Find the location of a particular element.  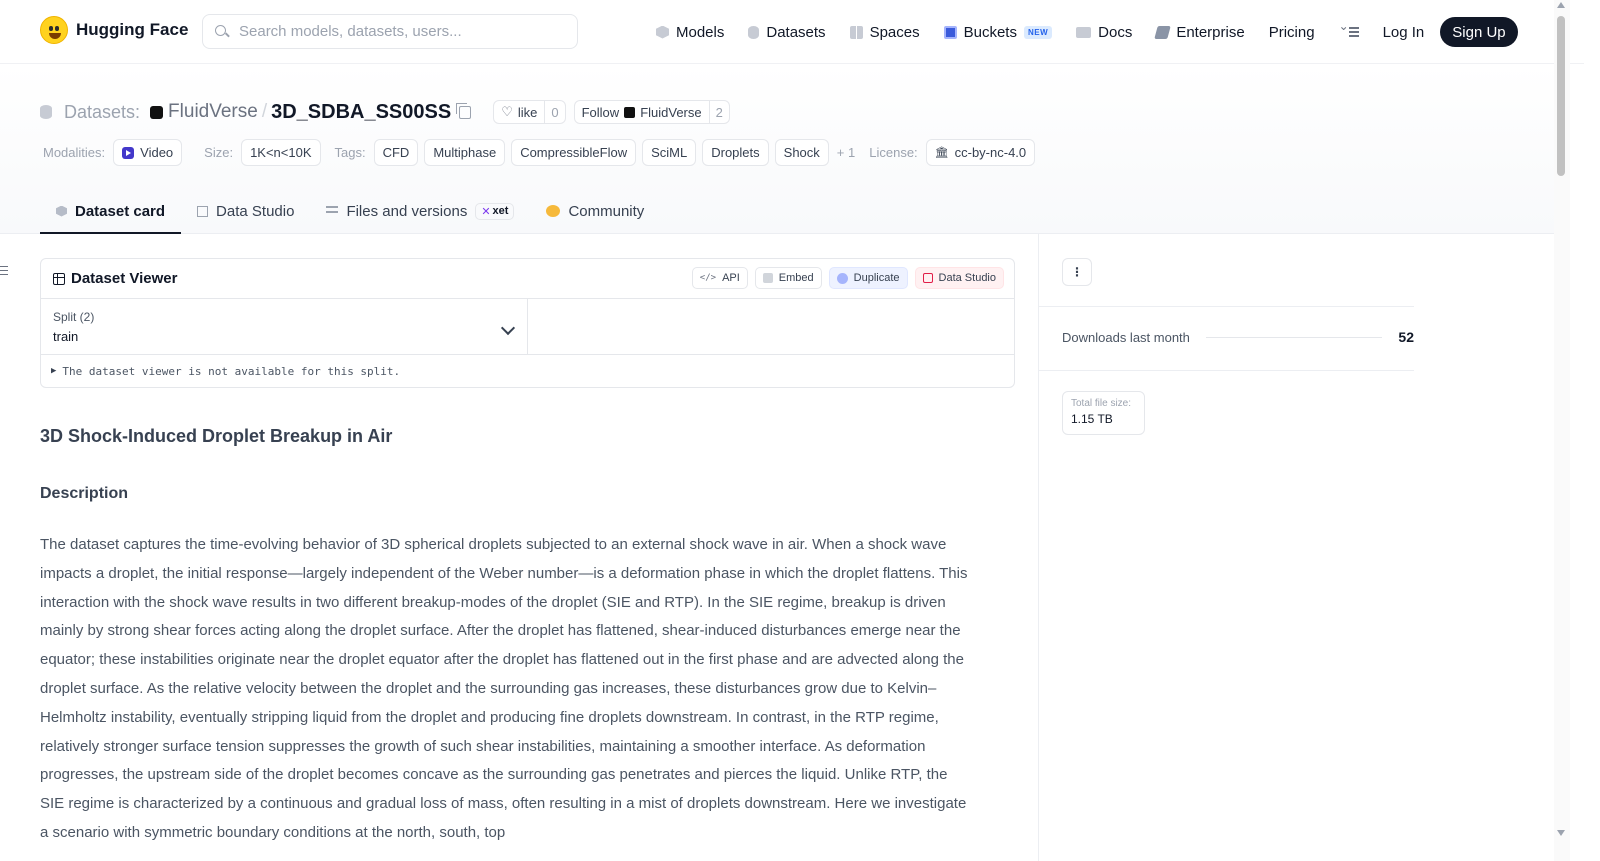

file-size-label: Total file size: is located at coordinates (1101, 403).